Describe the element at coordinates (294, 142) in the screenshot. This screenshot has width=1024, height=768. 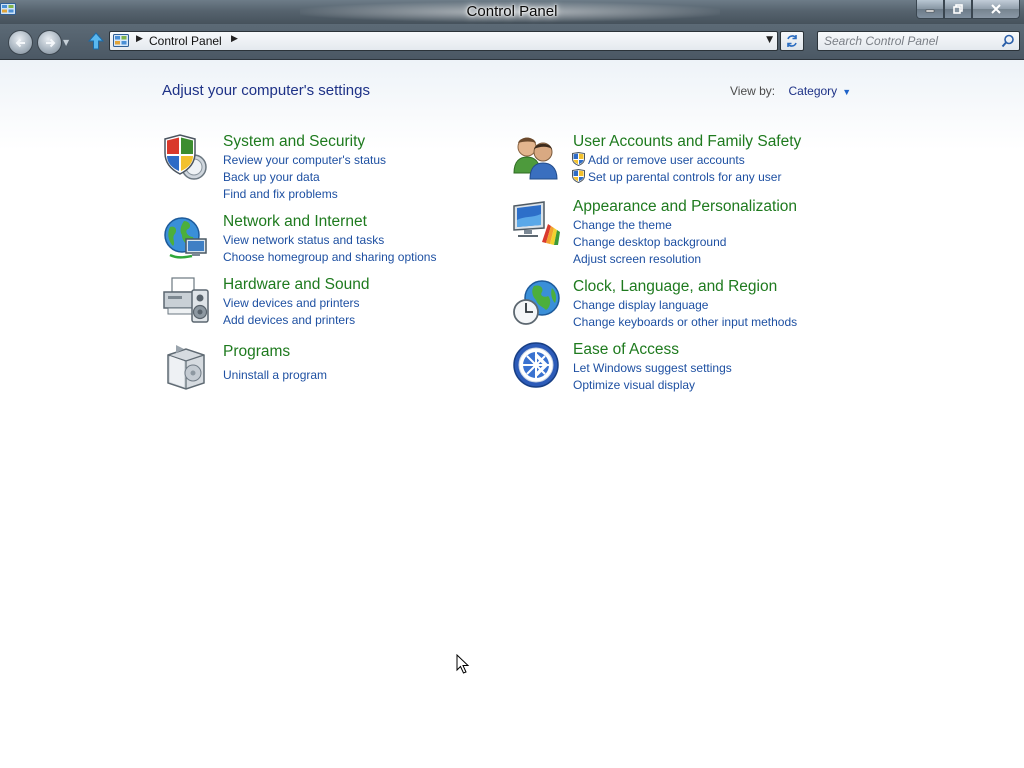
I see `category-title: System and Security` at that location.